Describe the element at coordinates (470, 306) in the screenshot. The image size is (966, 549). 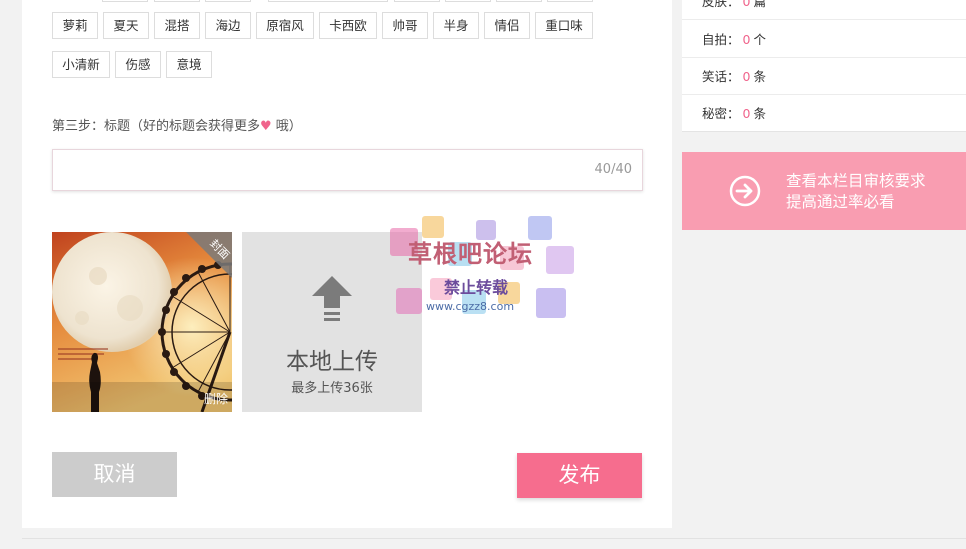
I see `watermark-url: www.cgzz8.com` at that location.